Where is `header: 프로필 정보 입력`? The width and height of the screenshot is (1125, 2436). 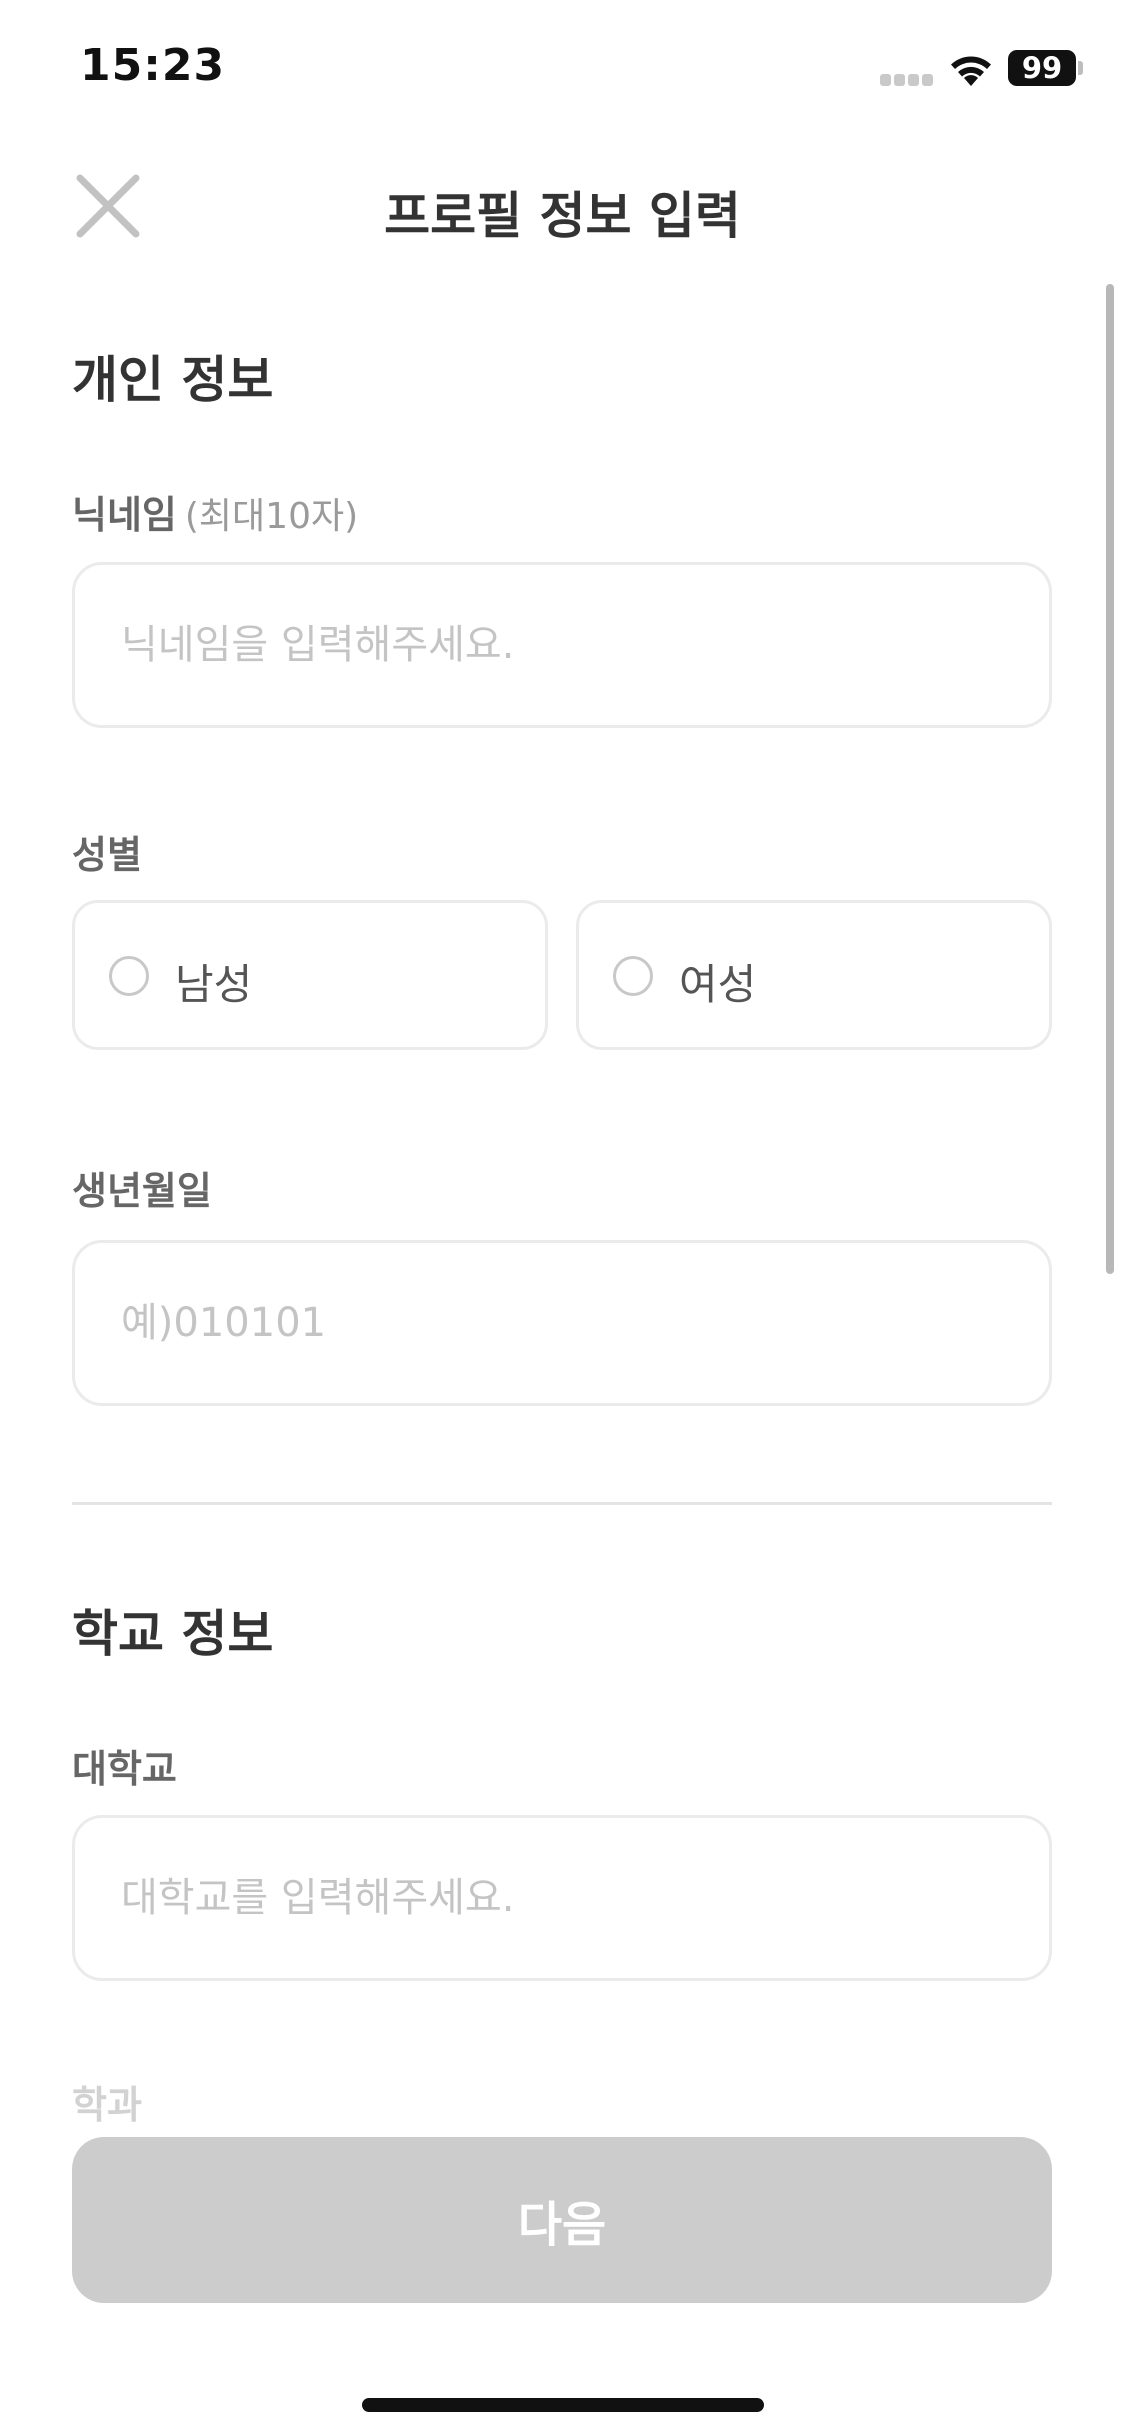 header: 프로필 정보 입력 is located at coordinates (562, 205).